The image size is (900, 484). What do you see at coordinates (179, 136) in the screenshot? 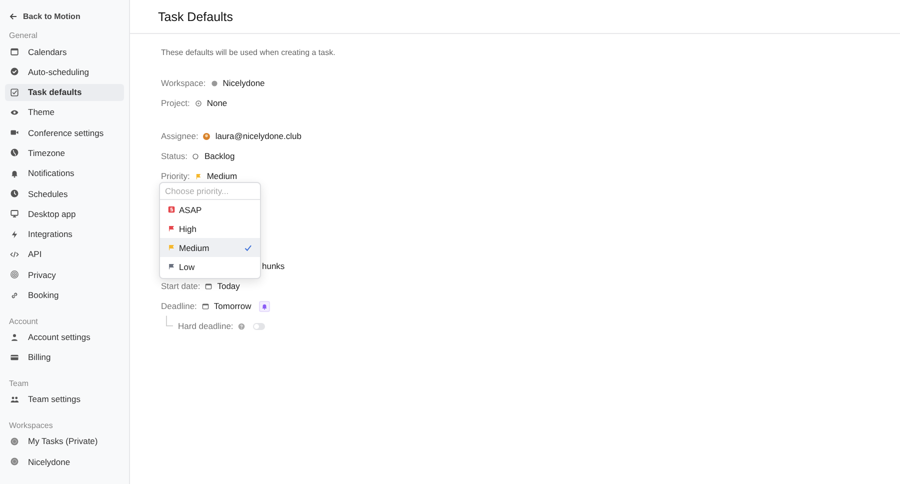
I see `field-label: Assignee:` at bounding box center [179, 136].